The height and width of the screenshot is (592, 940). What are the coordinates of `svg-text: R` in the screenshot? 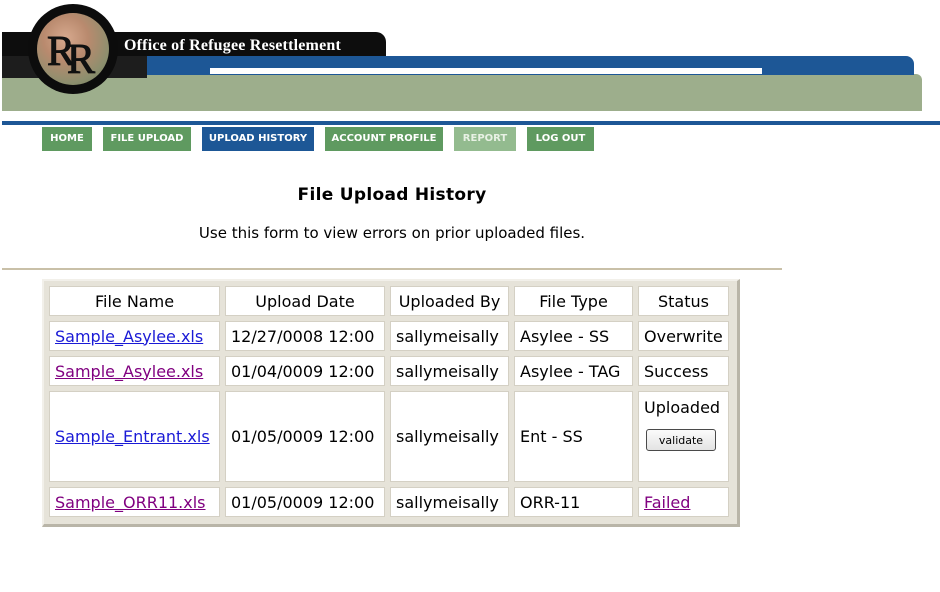 It's located at (81, 60).